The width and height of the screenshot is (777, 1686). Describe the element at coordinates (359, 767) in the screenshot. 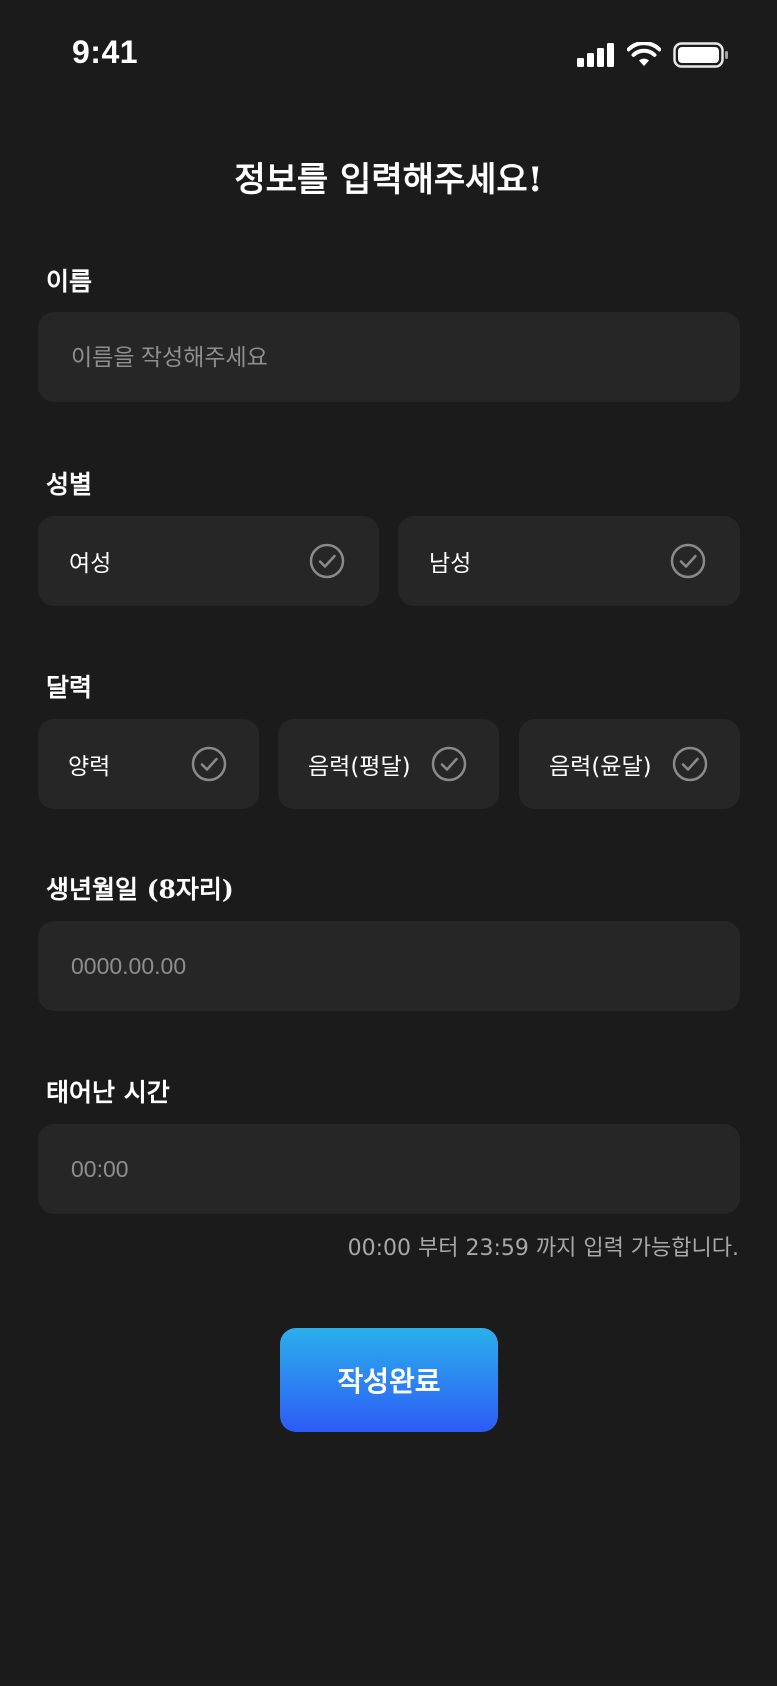

I see `calendar-option-label: 음력(평달)` at that location.